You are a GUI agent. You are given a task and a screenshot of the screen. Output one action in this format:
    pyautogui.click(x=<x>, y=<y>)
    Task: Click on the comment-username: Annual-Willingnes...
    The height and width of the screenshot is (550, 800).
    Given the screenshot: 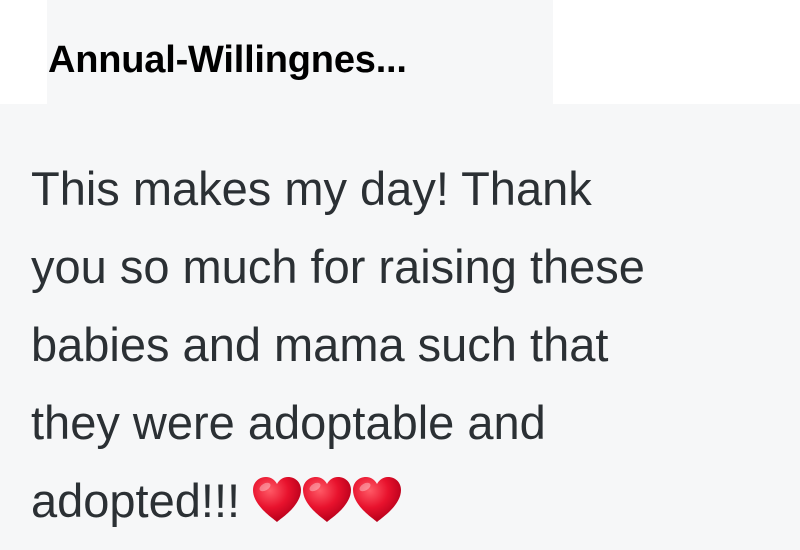 What is the action you would take?
    pyautogui.click(x=227, y=60)
    